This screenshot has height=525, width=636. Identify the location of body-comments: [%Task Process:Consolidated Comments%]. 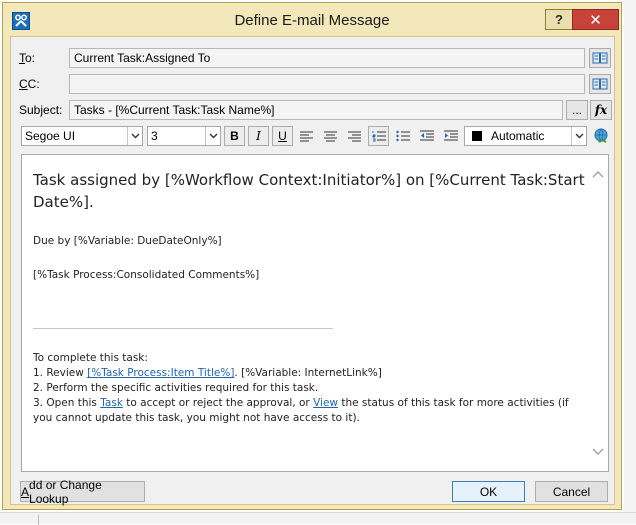
(146, 275).